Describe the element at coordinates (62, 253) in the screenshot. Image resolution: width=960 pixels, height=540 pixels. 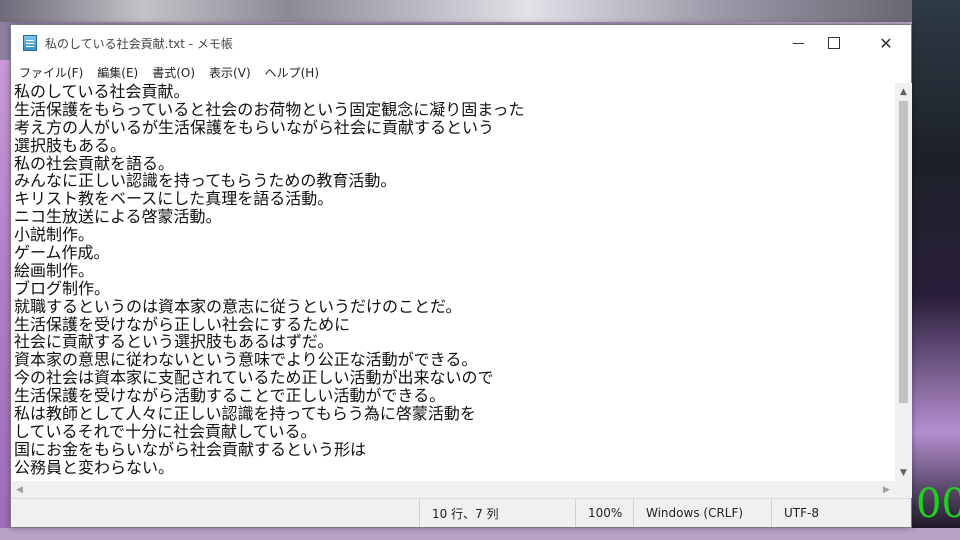
I see `text-line: ゲーム作成。` at that location.